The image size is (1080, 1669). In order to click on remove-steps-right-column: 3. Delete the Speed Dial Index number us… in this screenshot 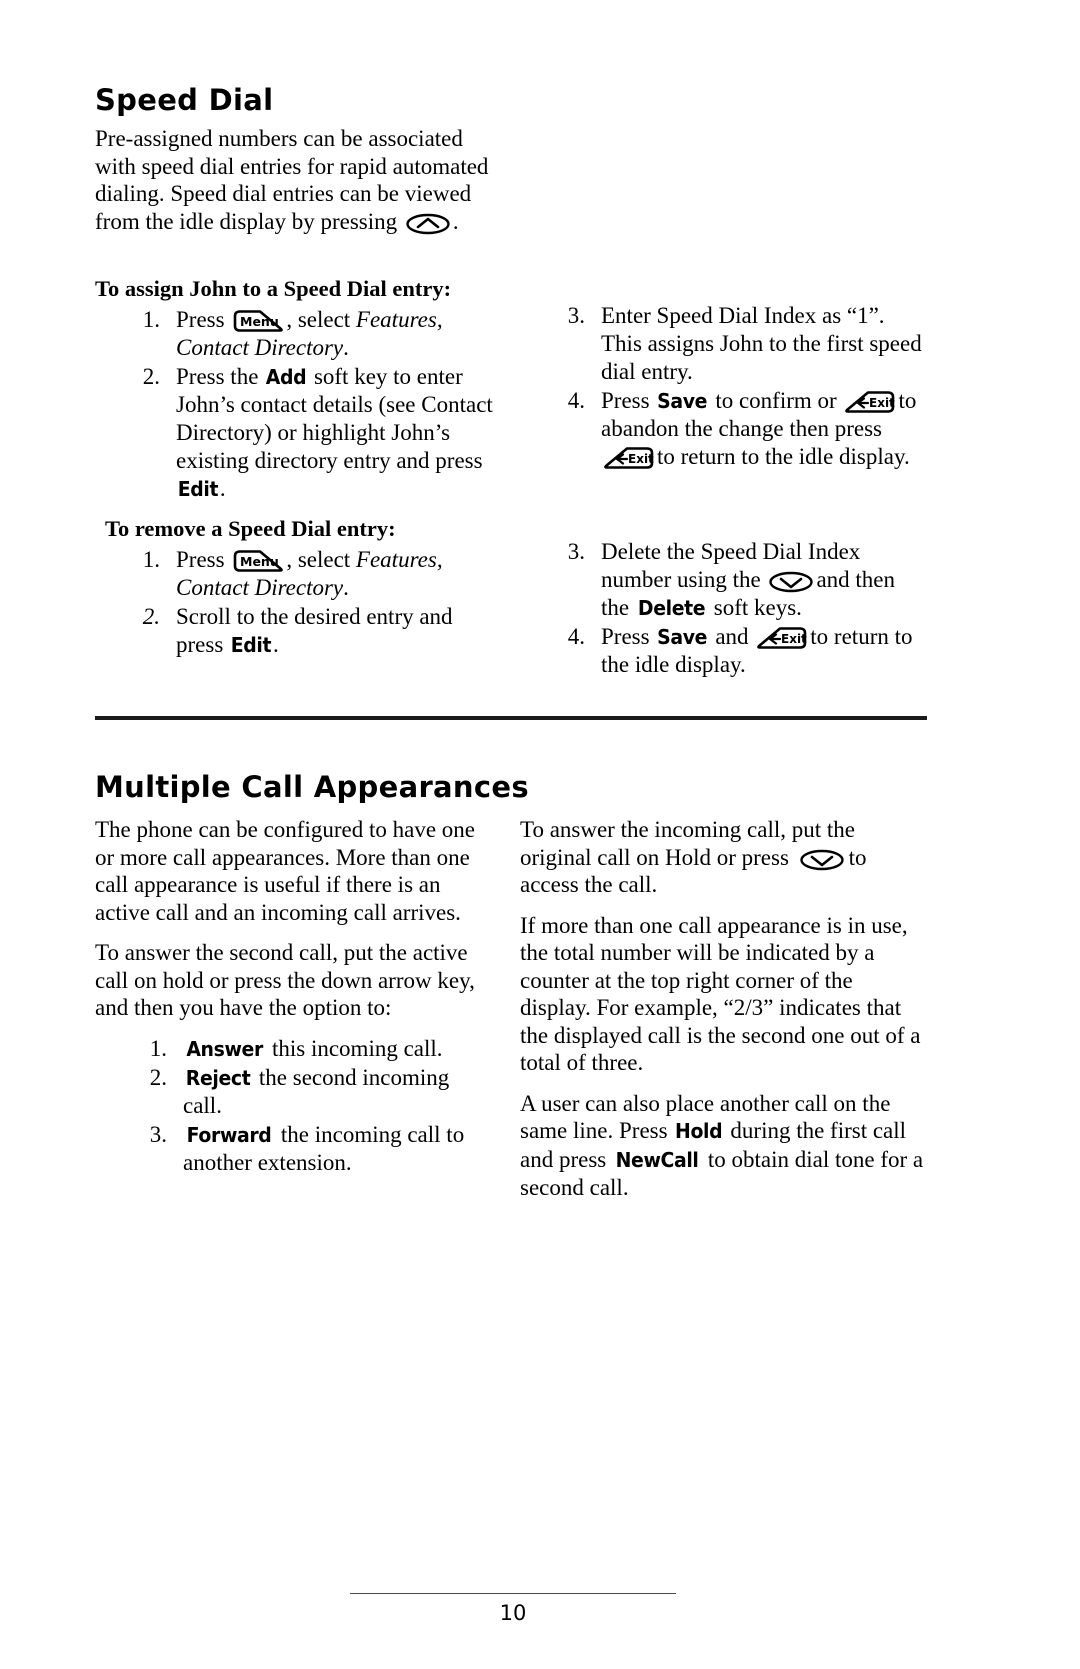, I will do `click(740, 609)`.